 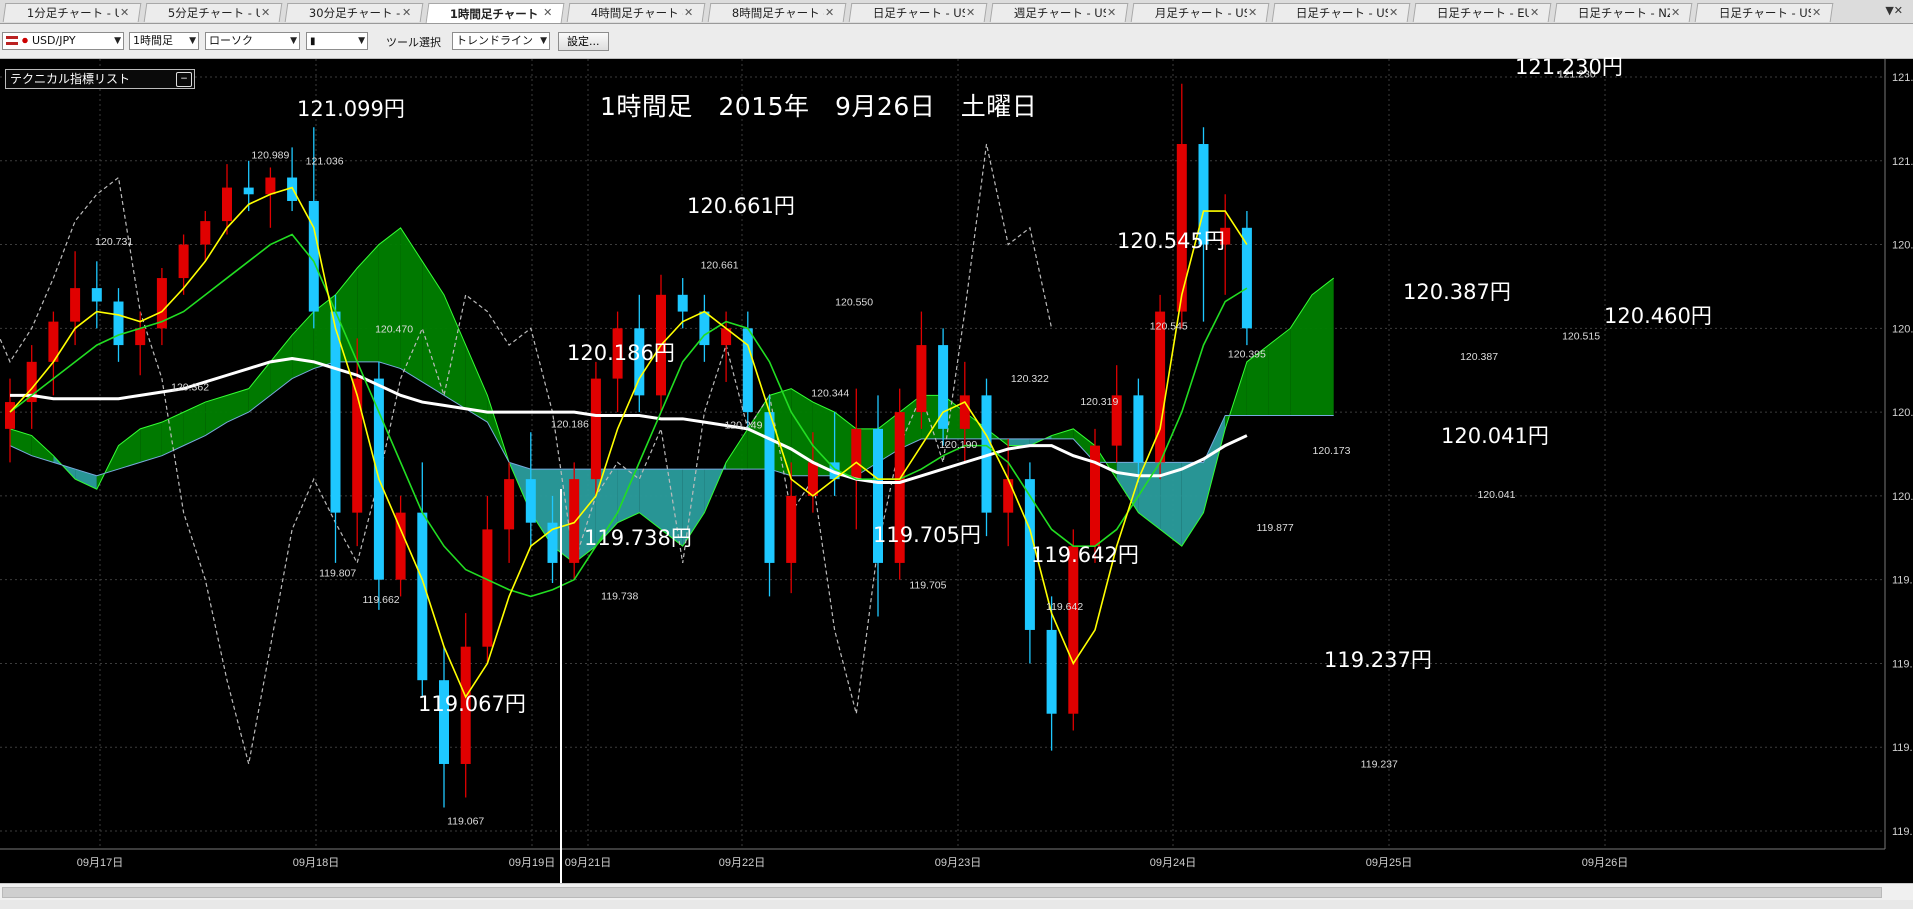 I want to click on tab-label: 週足チャート - USD/, so click(x=1059, y=13).